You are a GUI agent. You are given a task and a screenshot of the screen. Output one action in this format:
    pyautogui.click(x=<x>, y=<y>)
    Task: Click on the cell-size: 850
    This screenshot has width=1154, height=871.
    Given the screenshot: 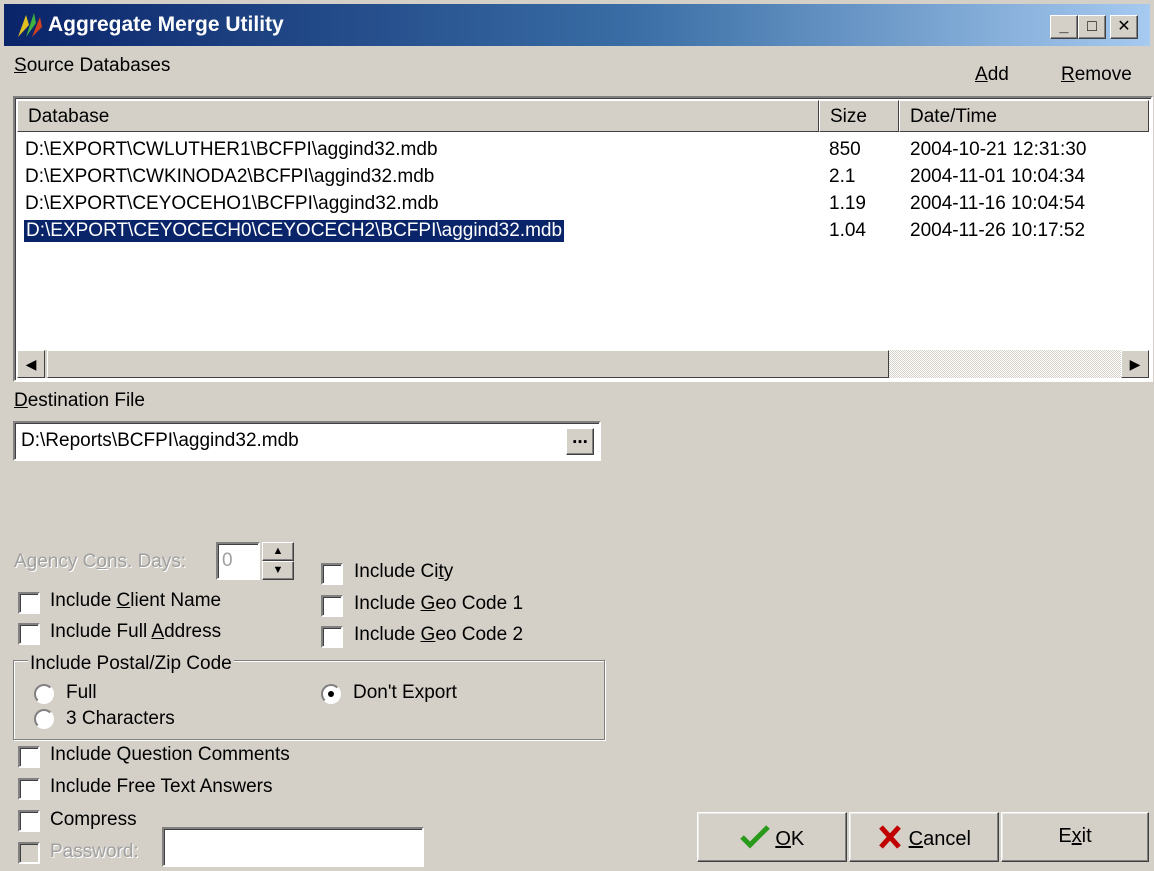 What is the action you would take?
    pyautogui.click(x=845, y=149)
    